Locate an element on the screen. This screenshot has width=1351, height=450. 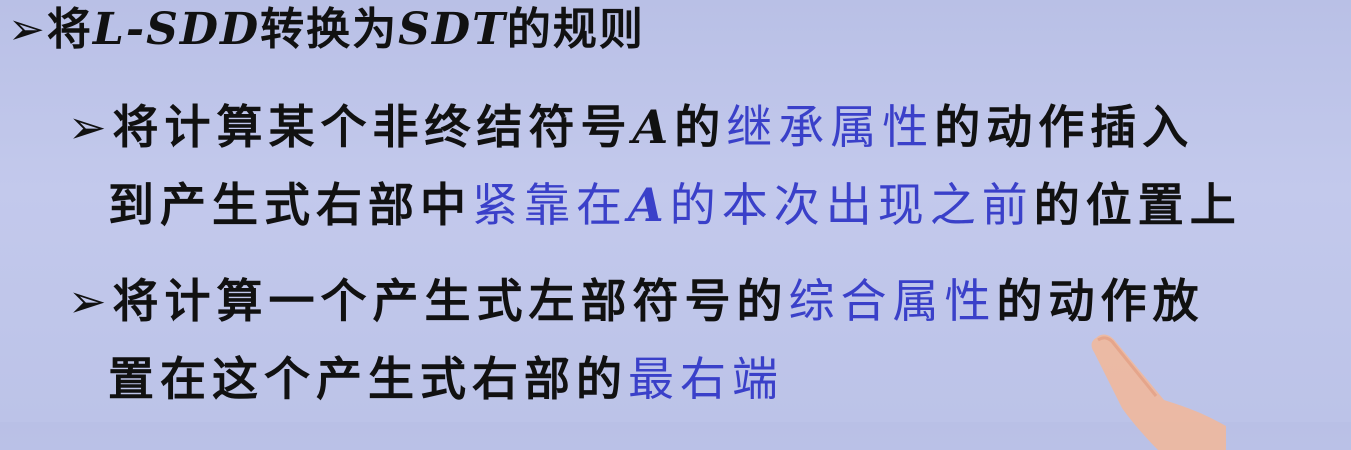
rule1-highlight-inherited: 继承属性 is located at coordinates (830, 127).